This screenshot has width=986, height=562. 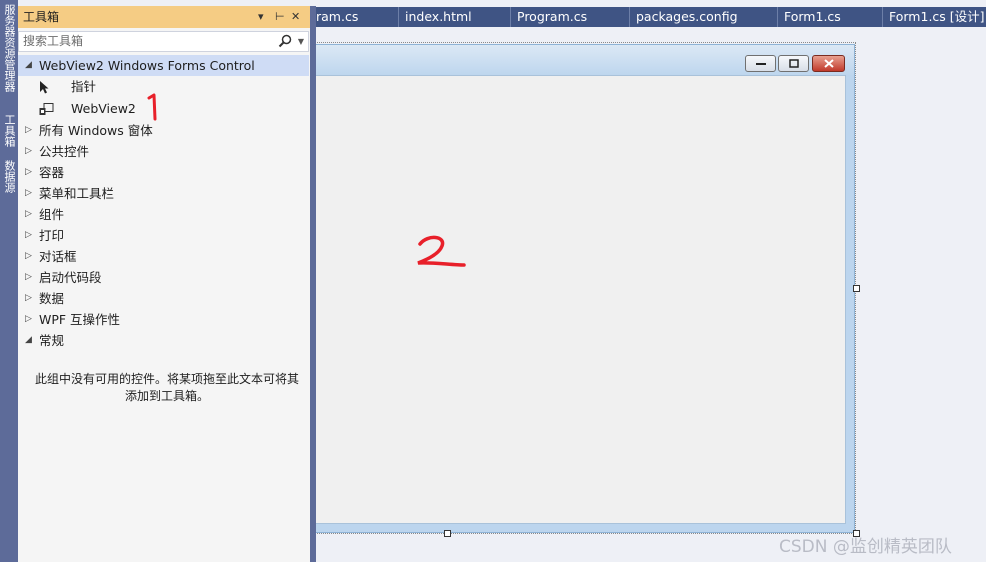 What do you see at coordinates (163, 319) in the screenshot?
I see `group-wpf-interop: ▷ WPF 互操作性` at bounding box center [163, 319].